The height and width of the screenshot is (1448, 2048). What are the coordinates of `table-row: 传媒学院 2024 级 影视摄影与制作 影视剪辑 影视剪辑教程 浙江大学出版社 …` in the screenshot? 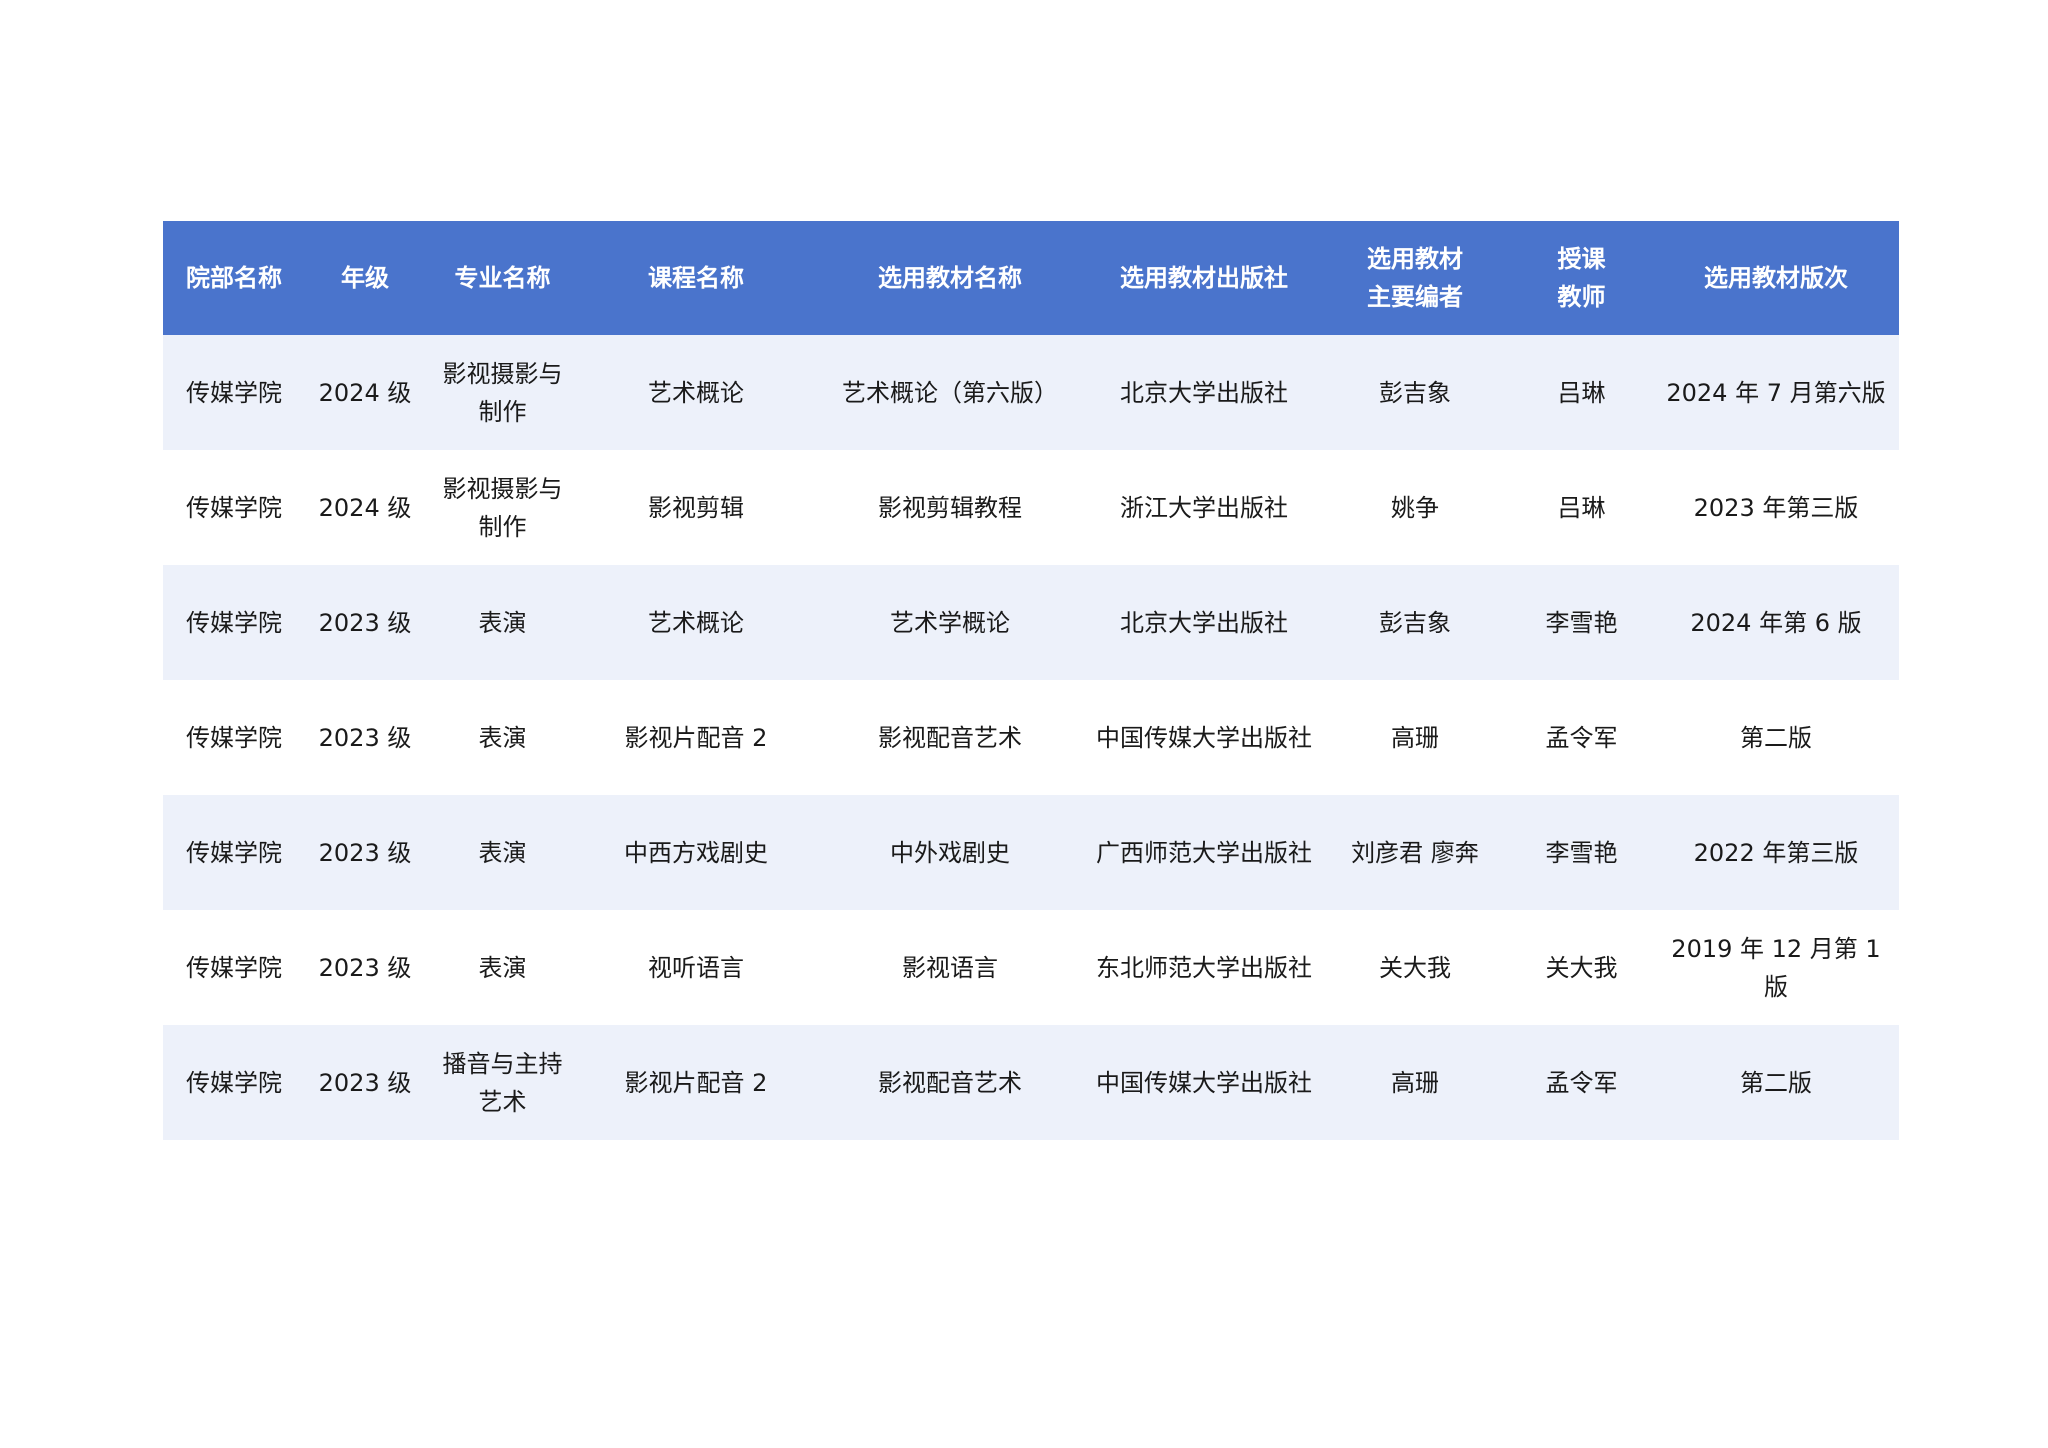 It's located at (1031, 507).